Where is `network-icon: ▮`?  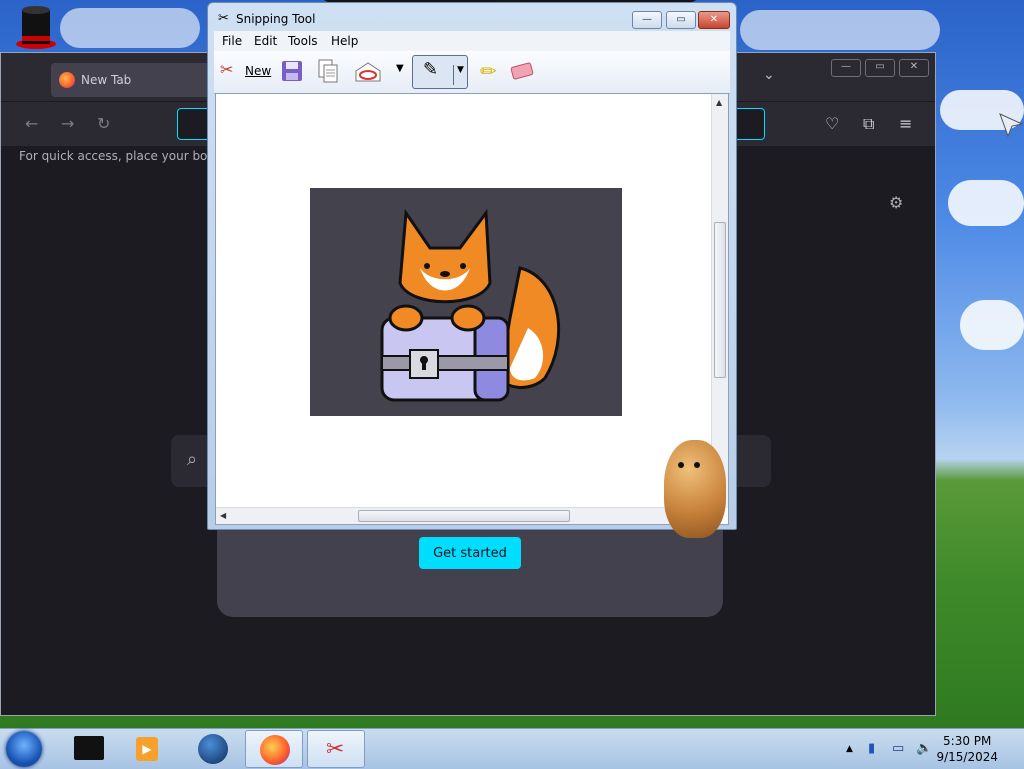
network-icon: ▮ is located at coordinates (871, 748).